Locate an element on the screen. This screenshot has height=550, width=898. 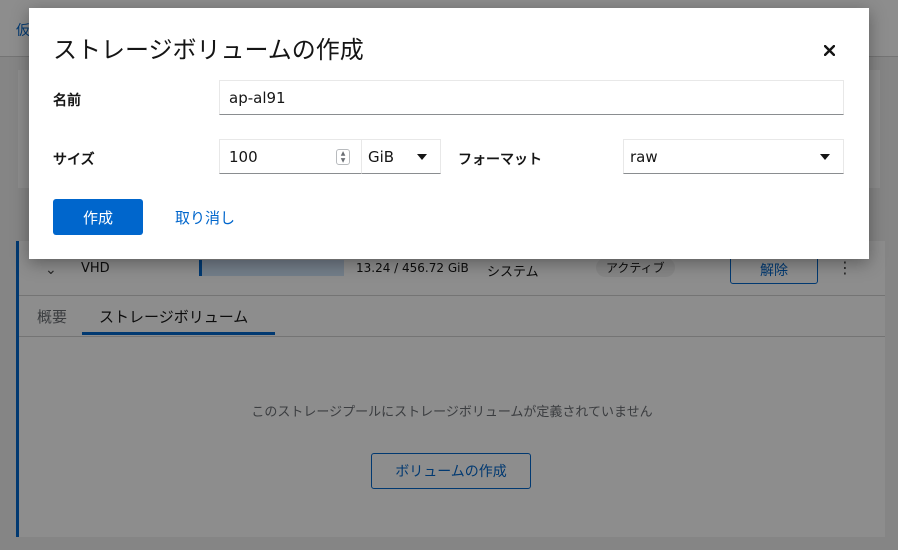
dialog-title: ストレージボリュームの作成 is located at coordinates (208, 50).